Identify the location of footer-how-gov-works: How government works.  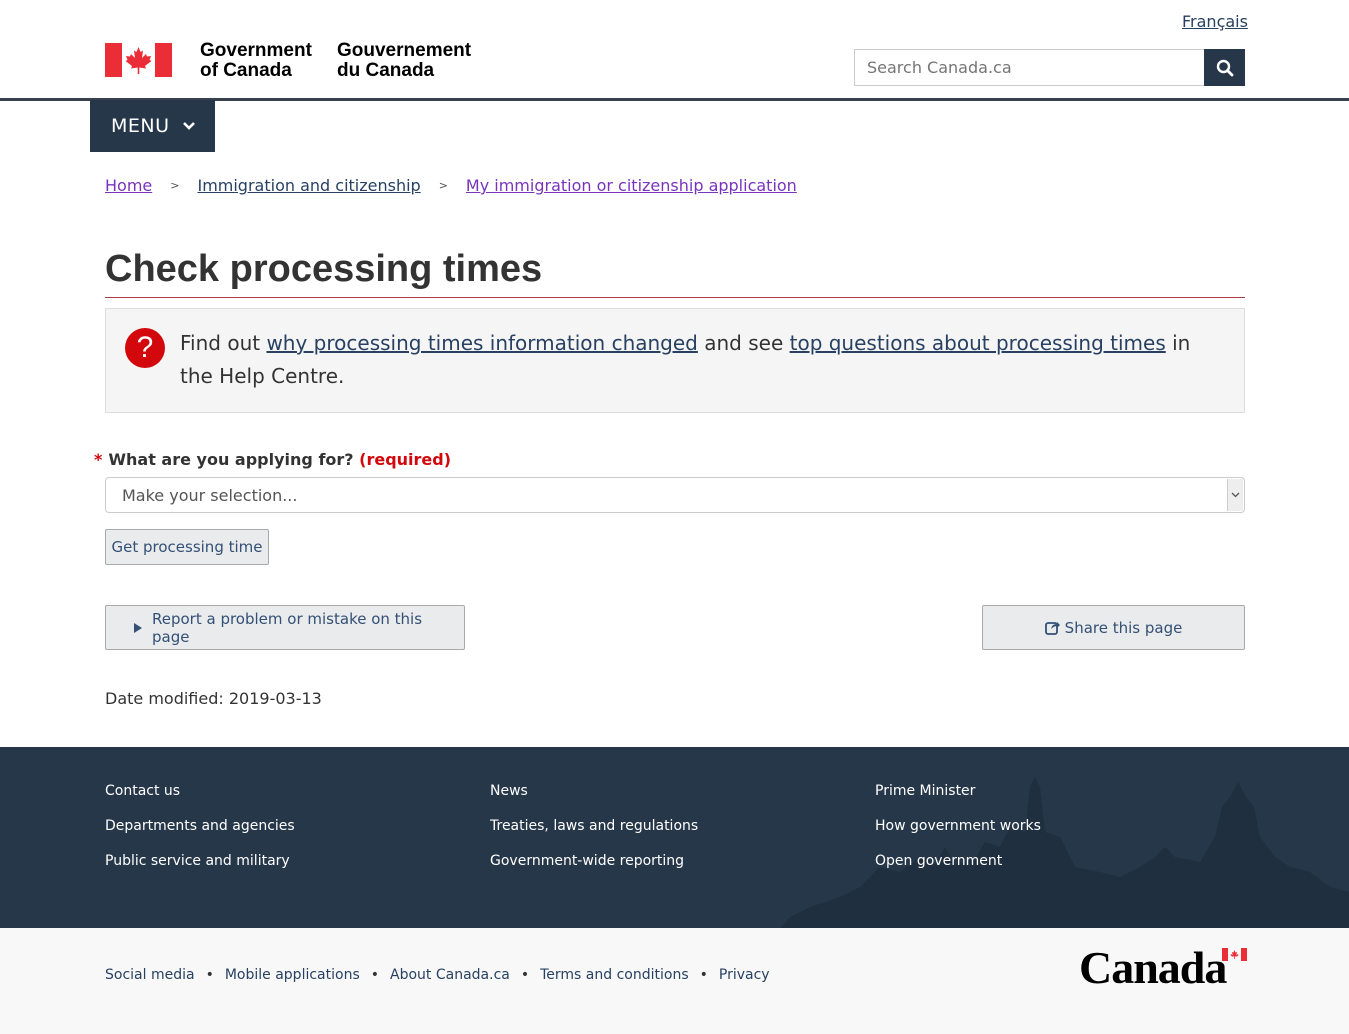
(958, 826).